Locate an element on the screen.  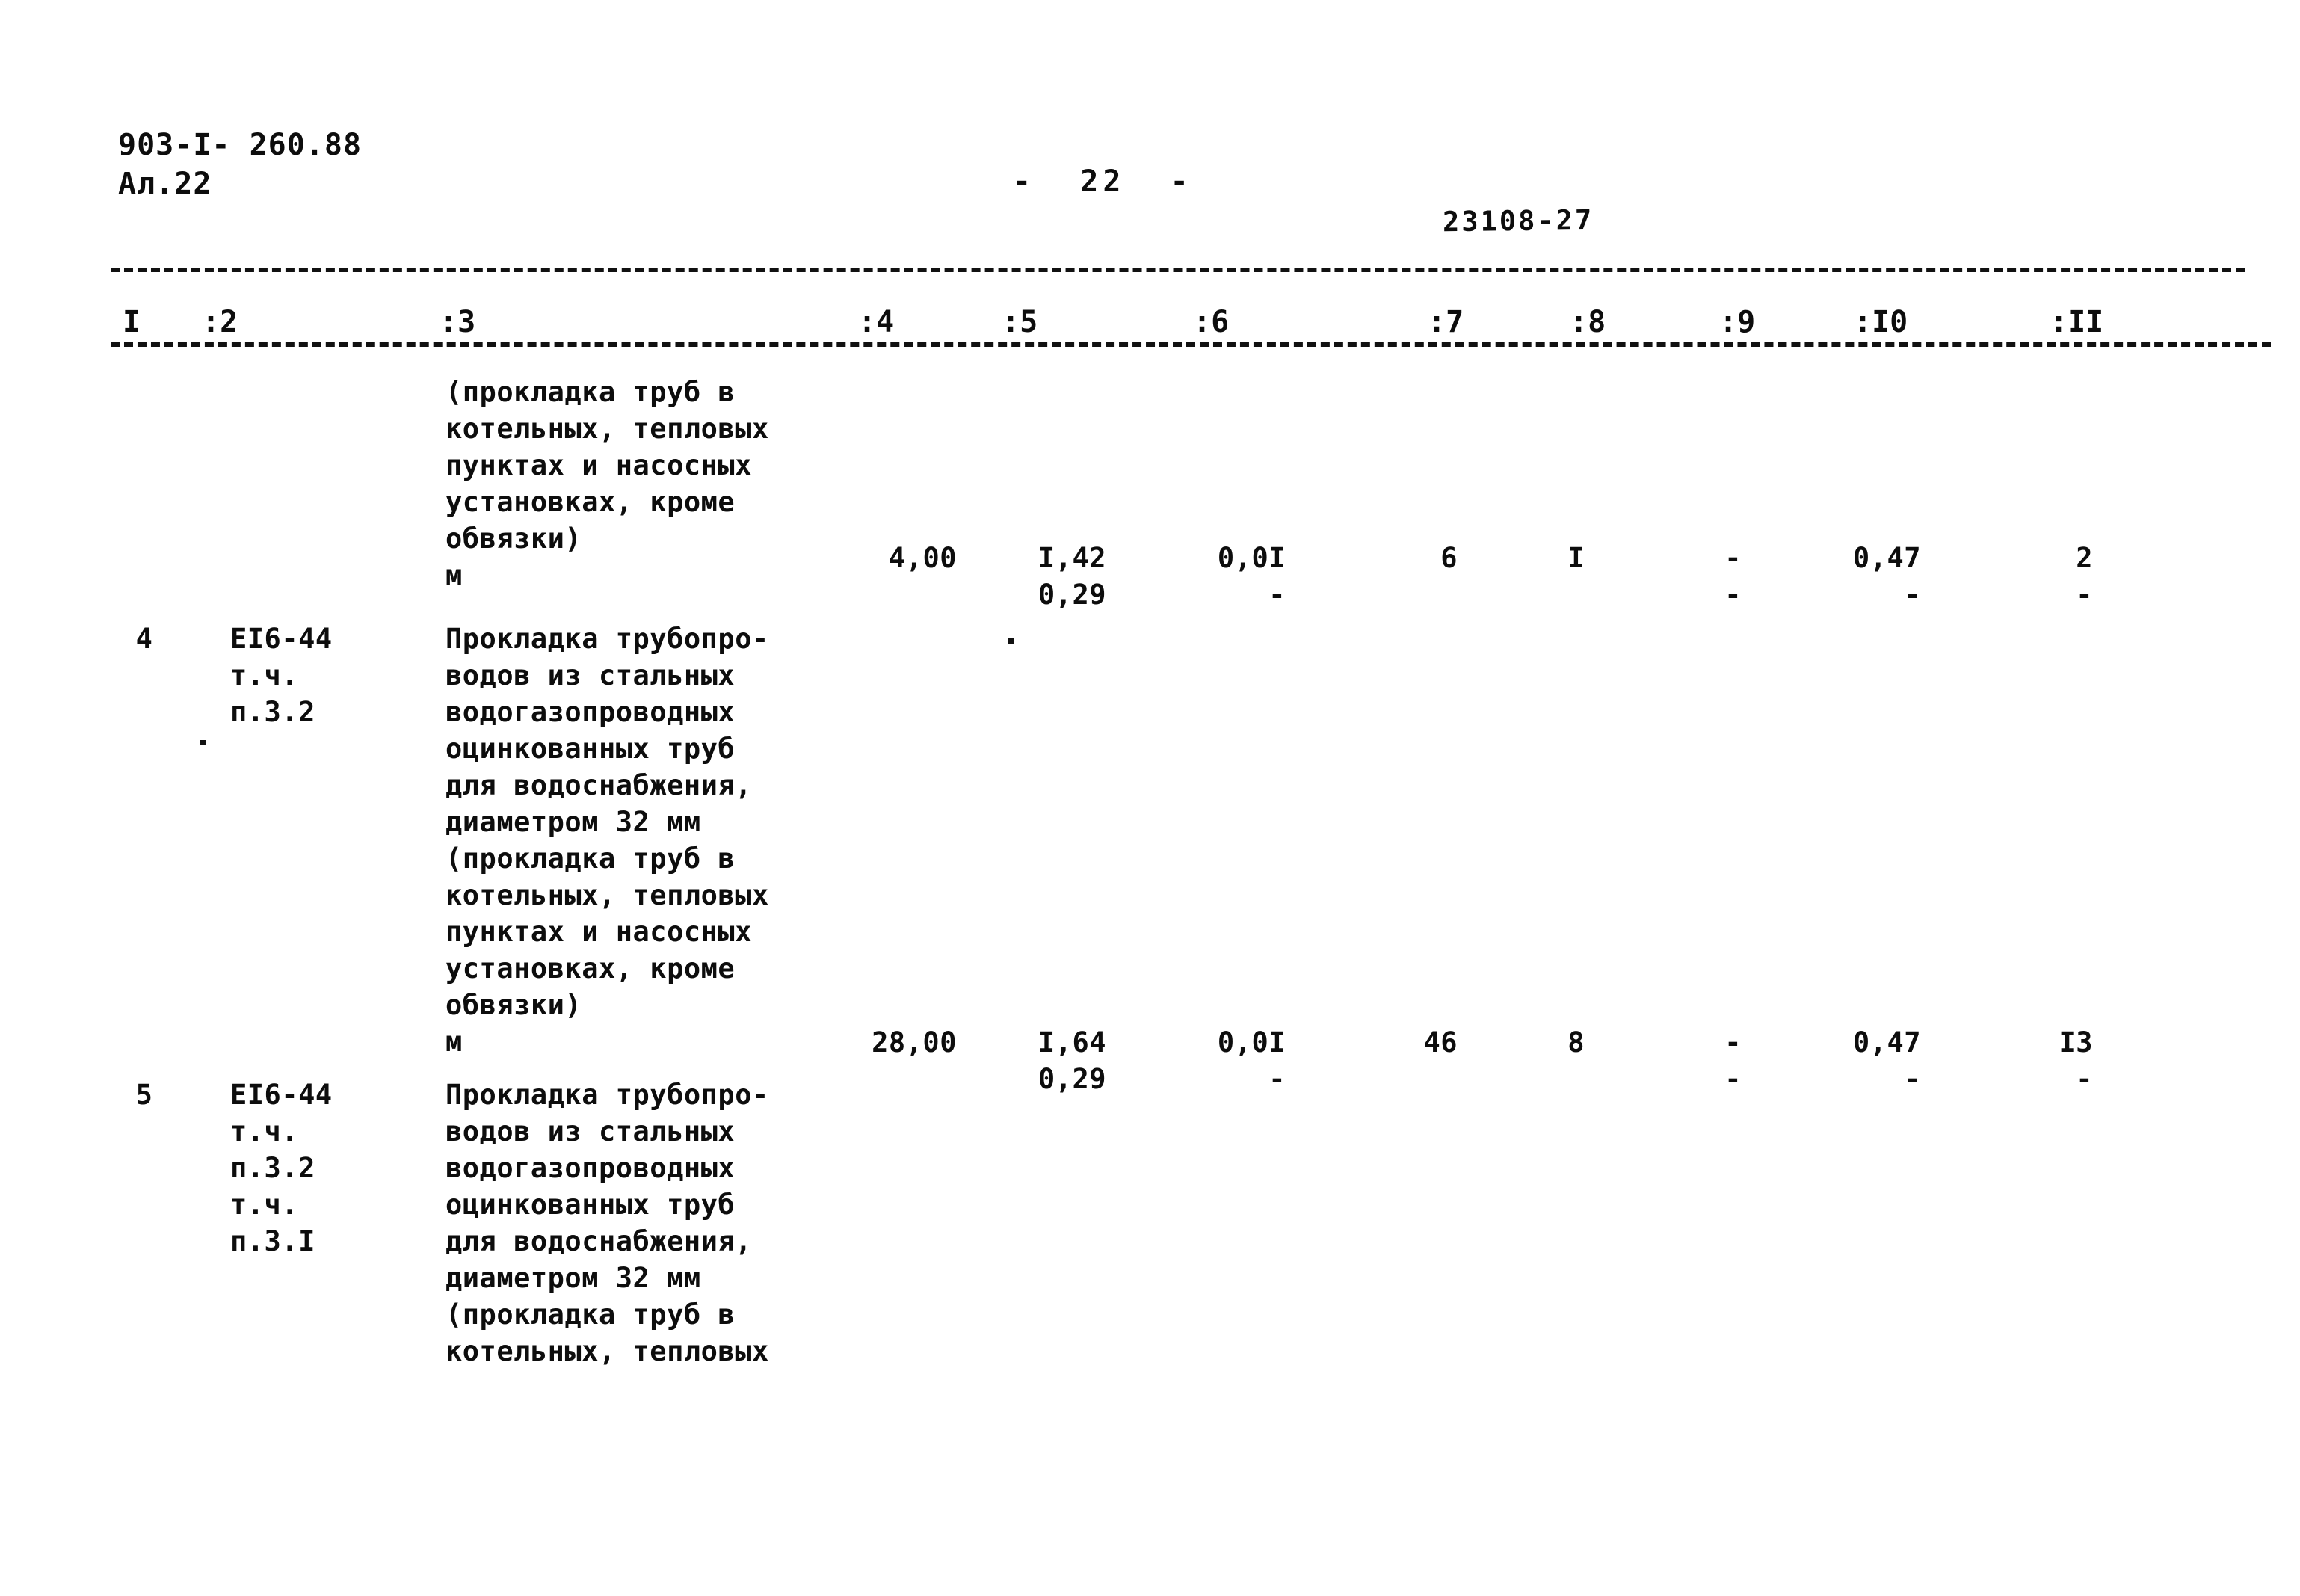
value-cell-col8: I is located at coordinates (1536, 558).